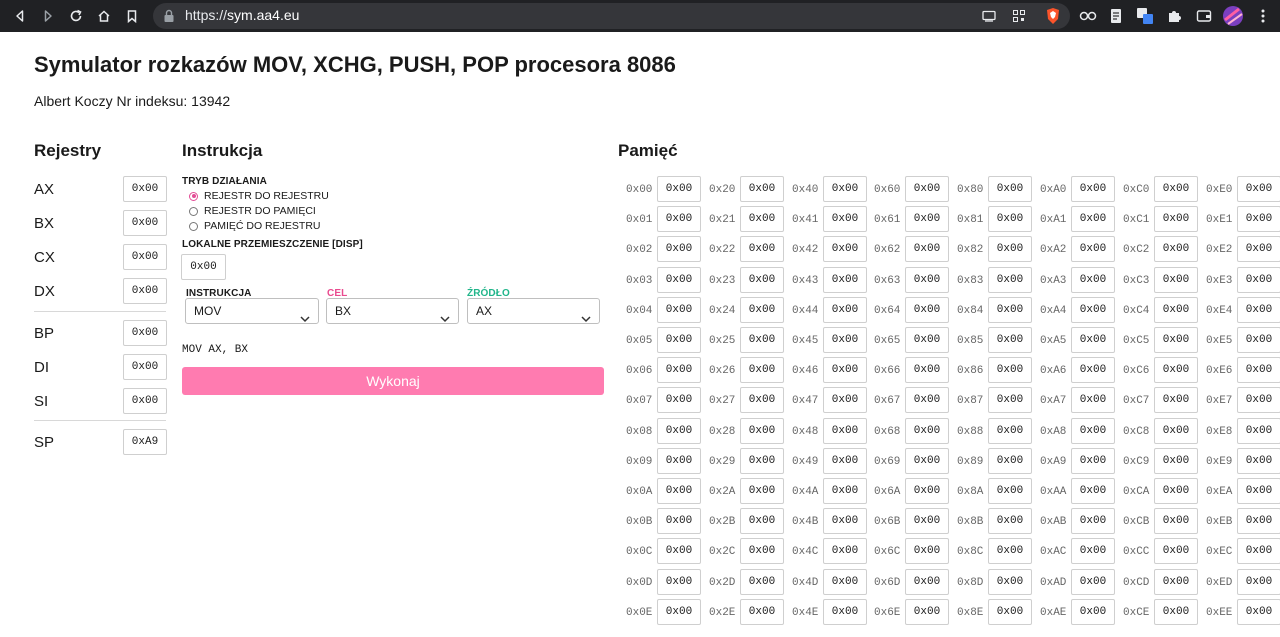  I want to click on register-input-dx: 0x00, so click(145, 291).